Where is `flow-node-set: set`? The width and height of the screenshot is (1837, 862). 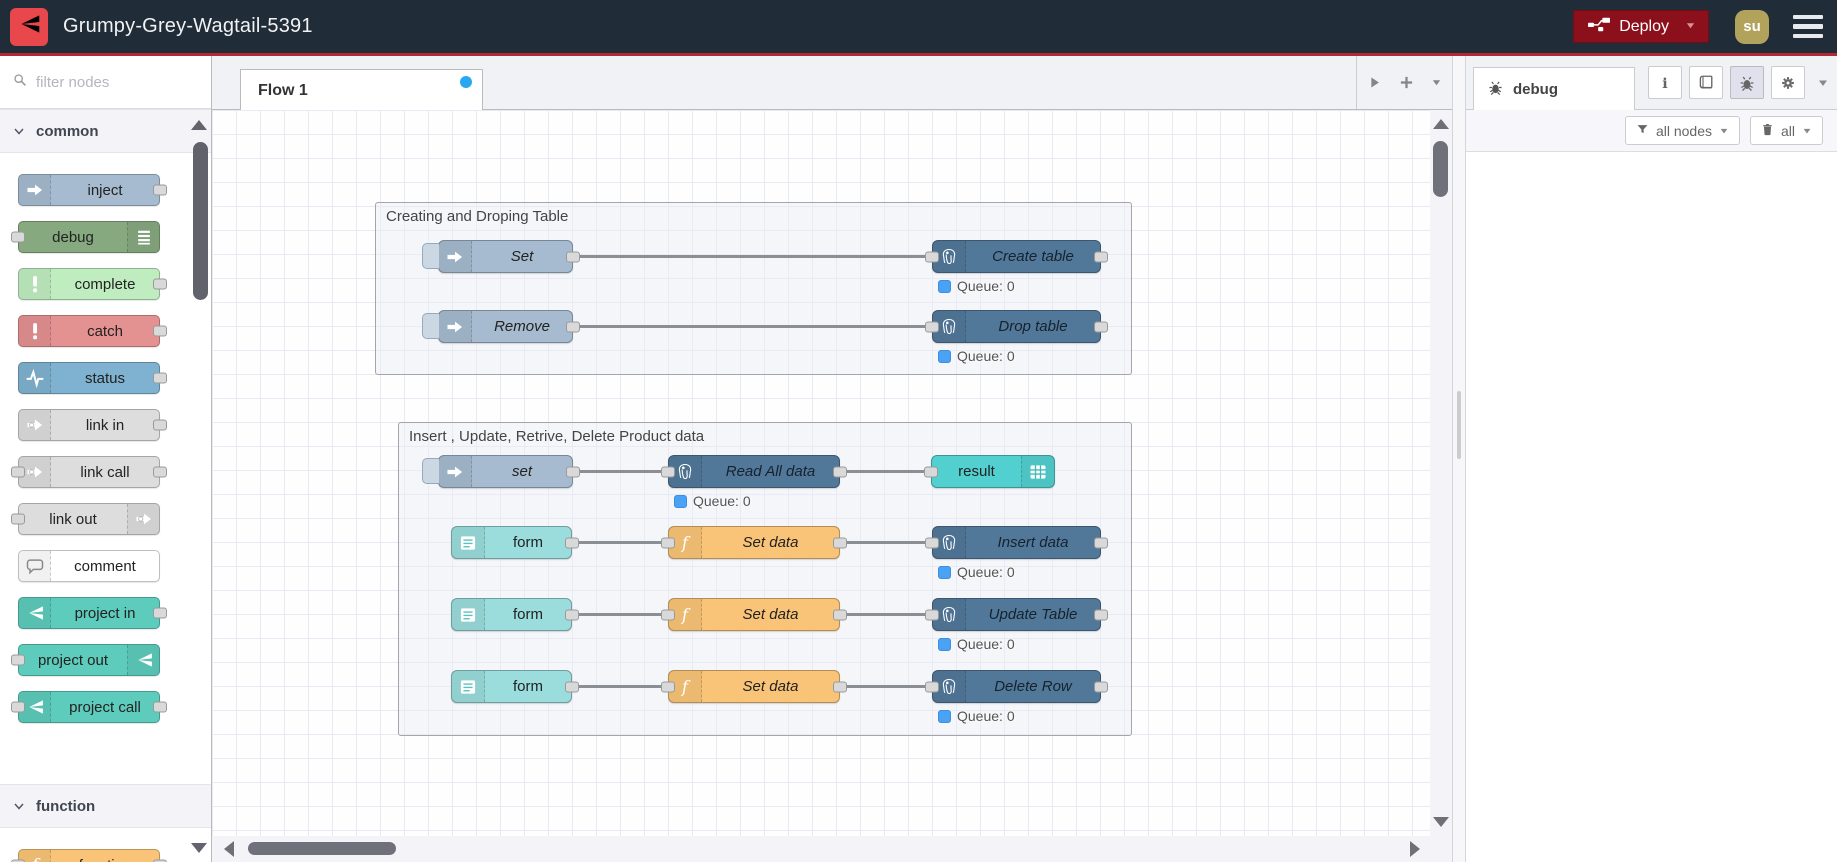
flow-node-set: set is located at coordinates (501, 471).